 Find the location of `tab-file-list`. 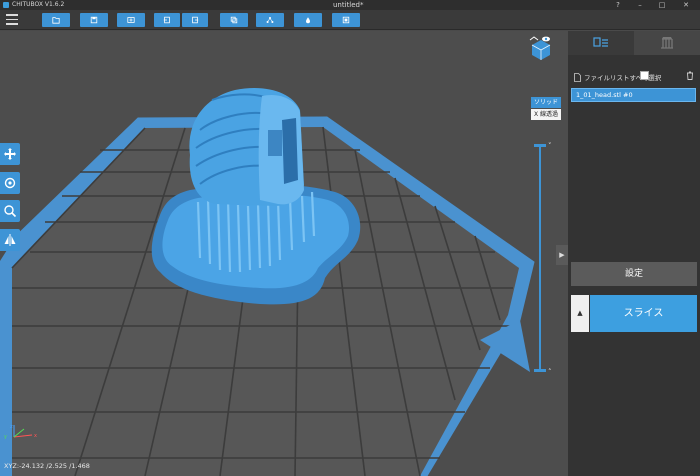

tab-file-list is located at coordinates (601, 43).